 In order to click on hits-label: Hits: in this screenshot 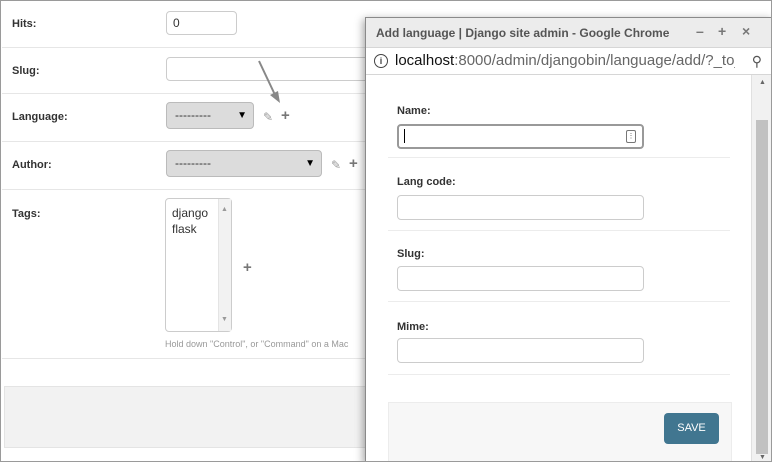, I will do `click(24, 24)`.